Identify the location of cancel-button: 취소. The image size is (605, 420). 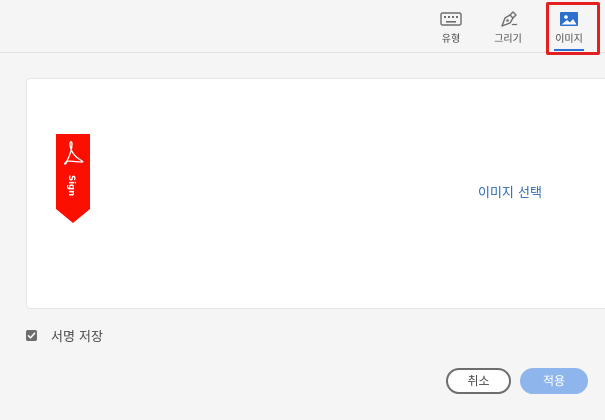
(478, 381).